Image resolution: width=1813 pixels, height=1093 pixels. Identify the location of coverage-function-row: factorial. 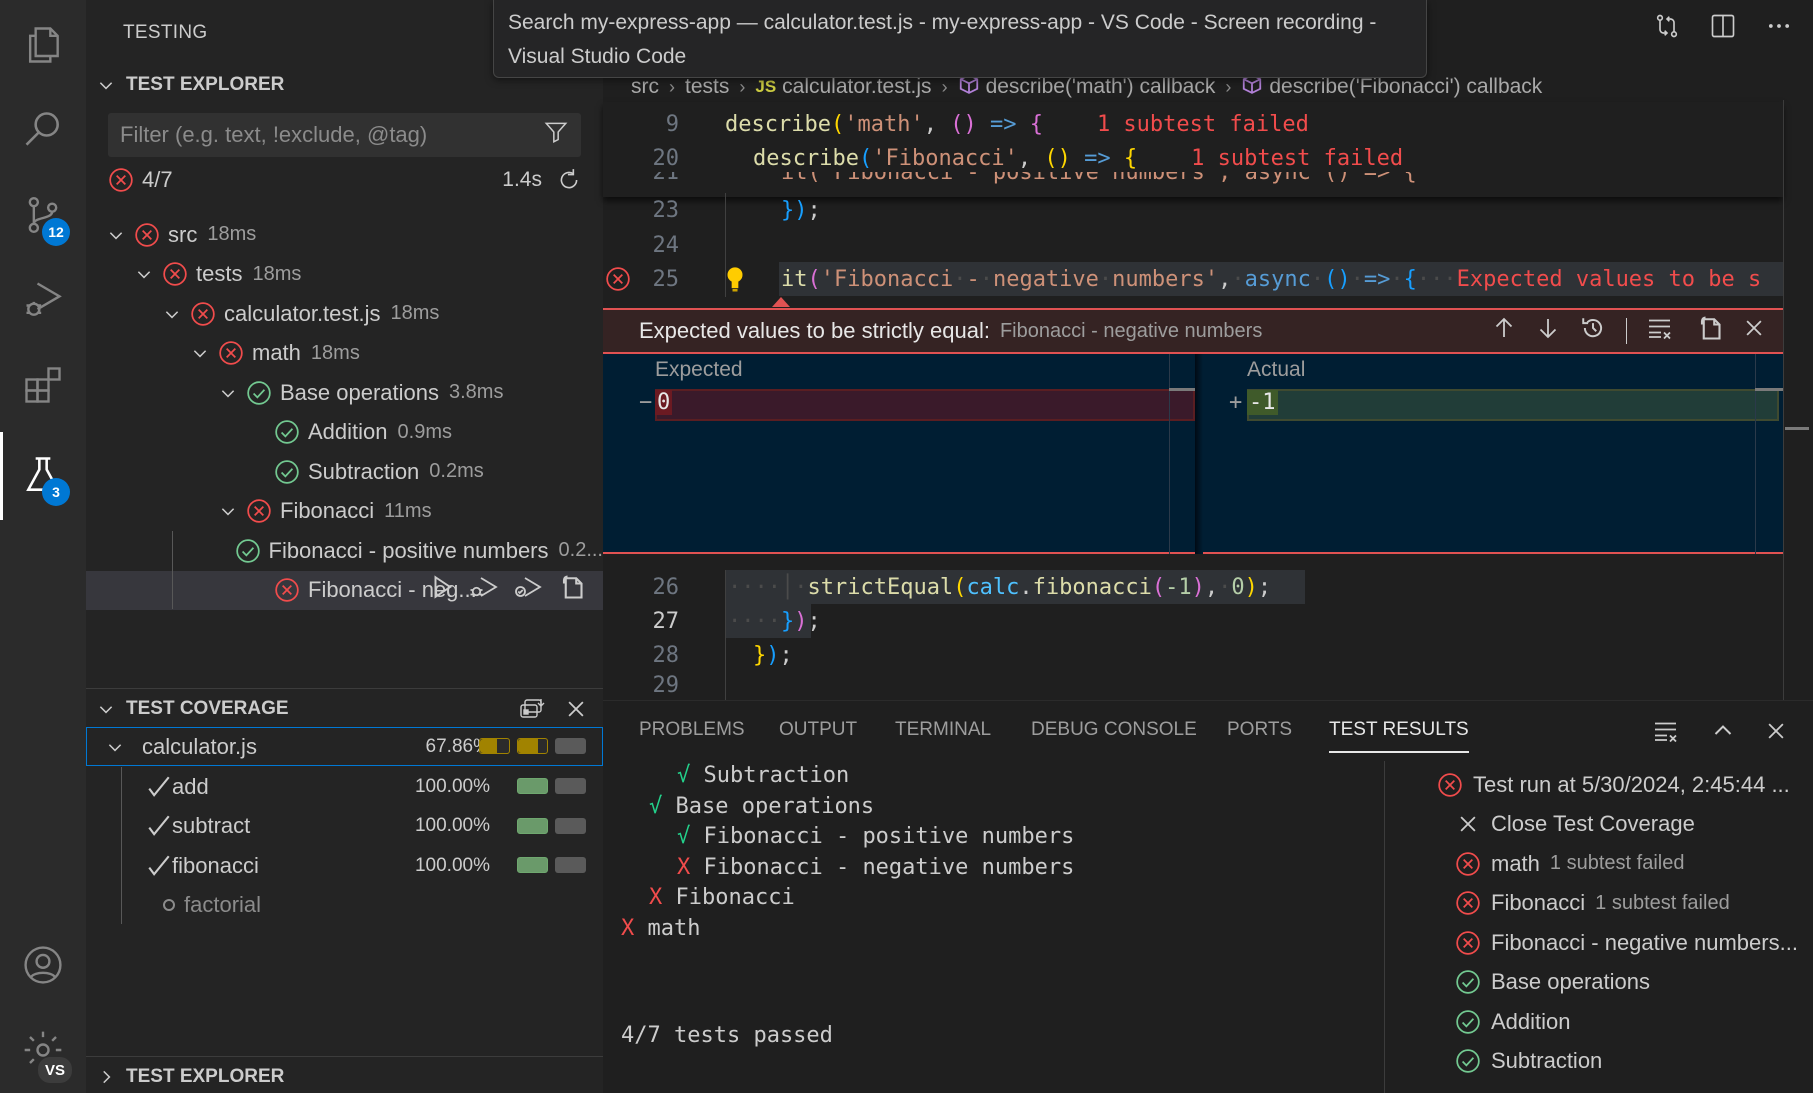
(344, 905).